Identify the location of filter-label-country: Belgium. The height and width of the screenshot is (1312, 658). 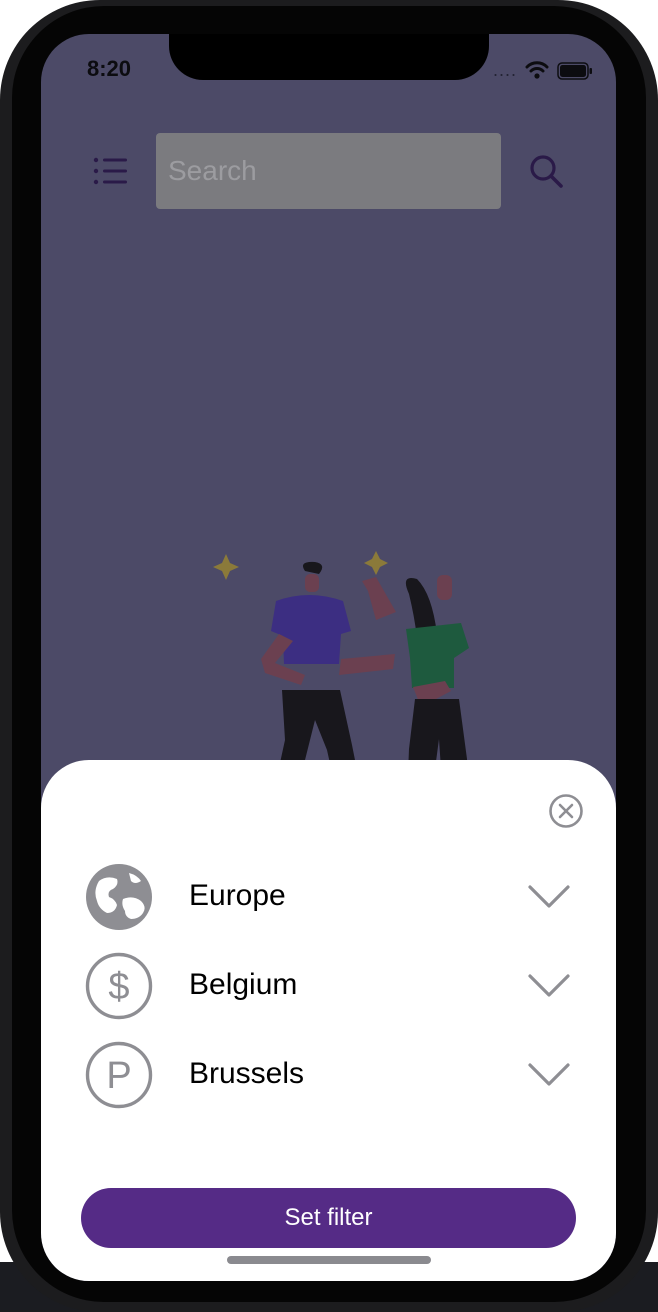
(243, 984).